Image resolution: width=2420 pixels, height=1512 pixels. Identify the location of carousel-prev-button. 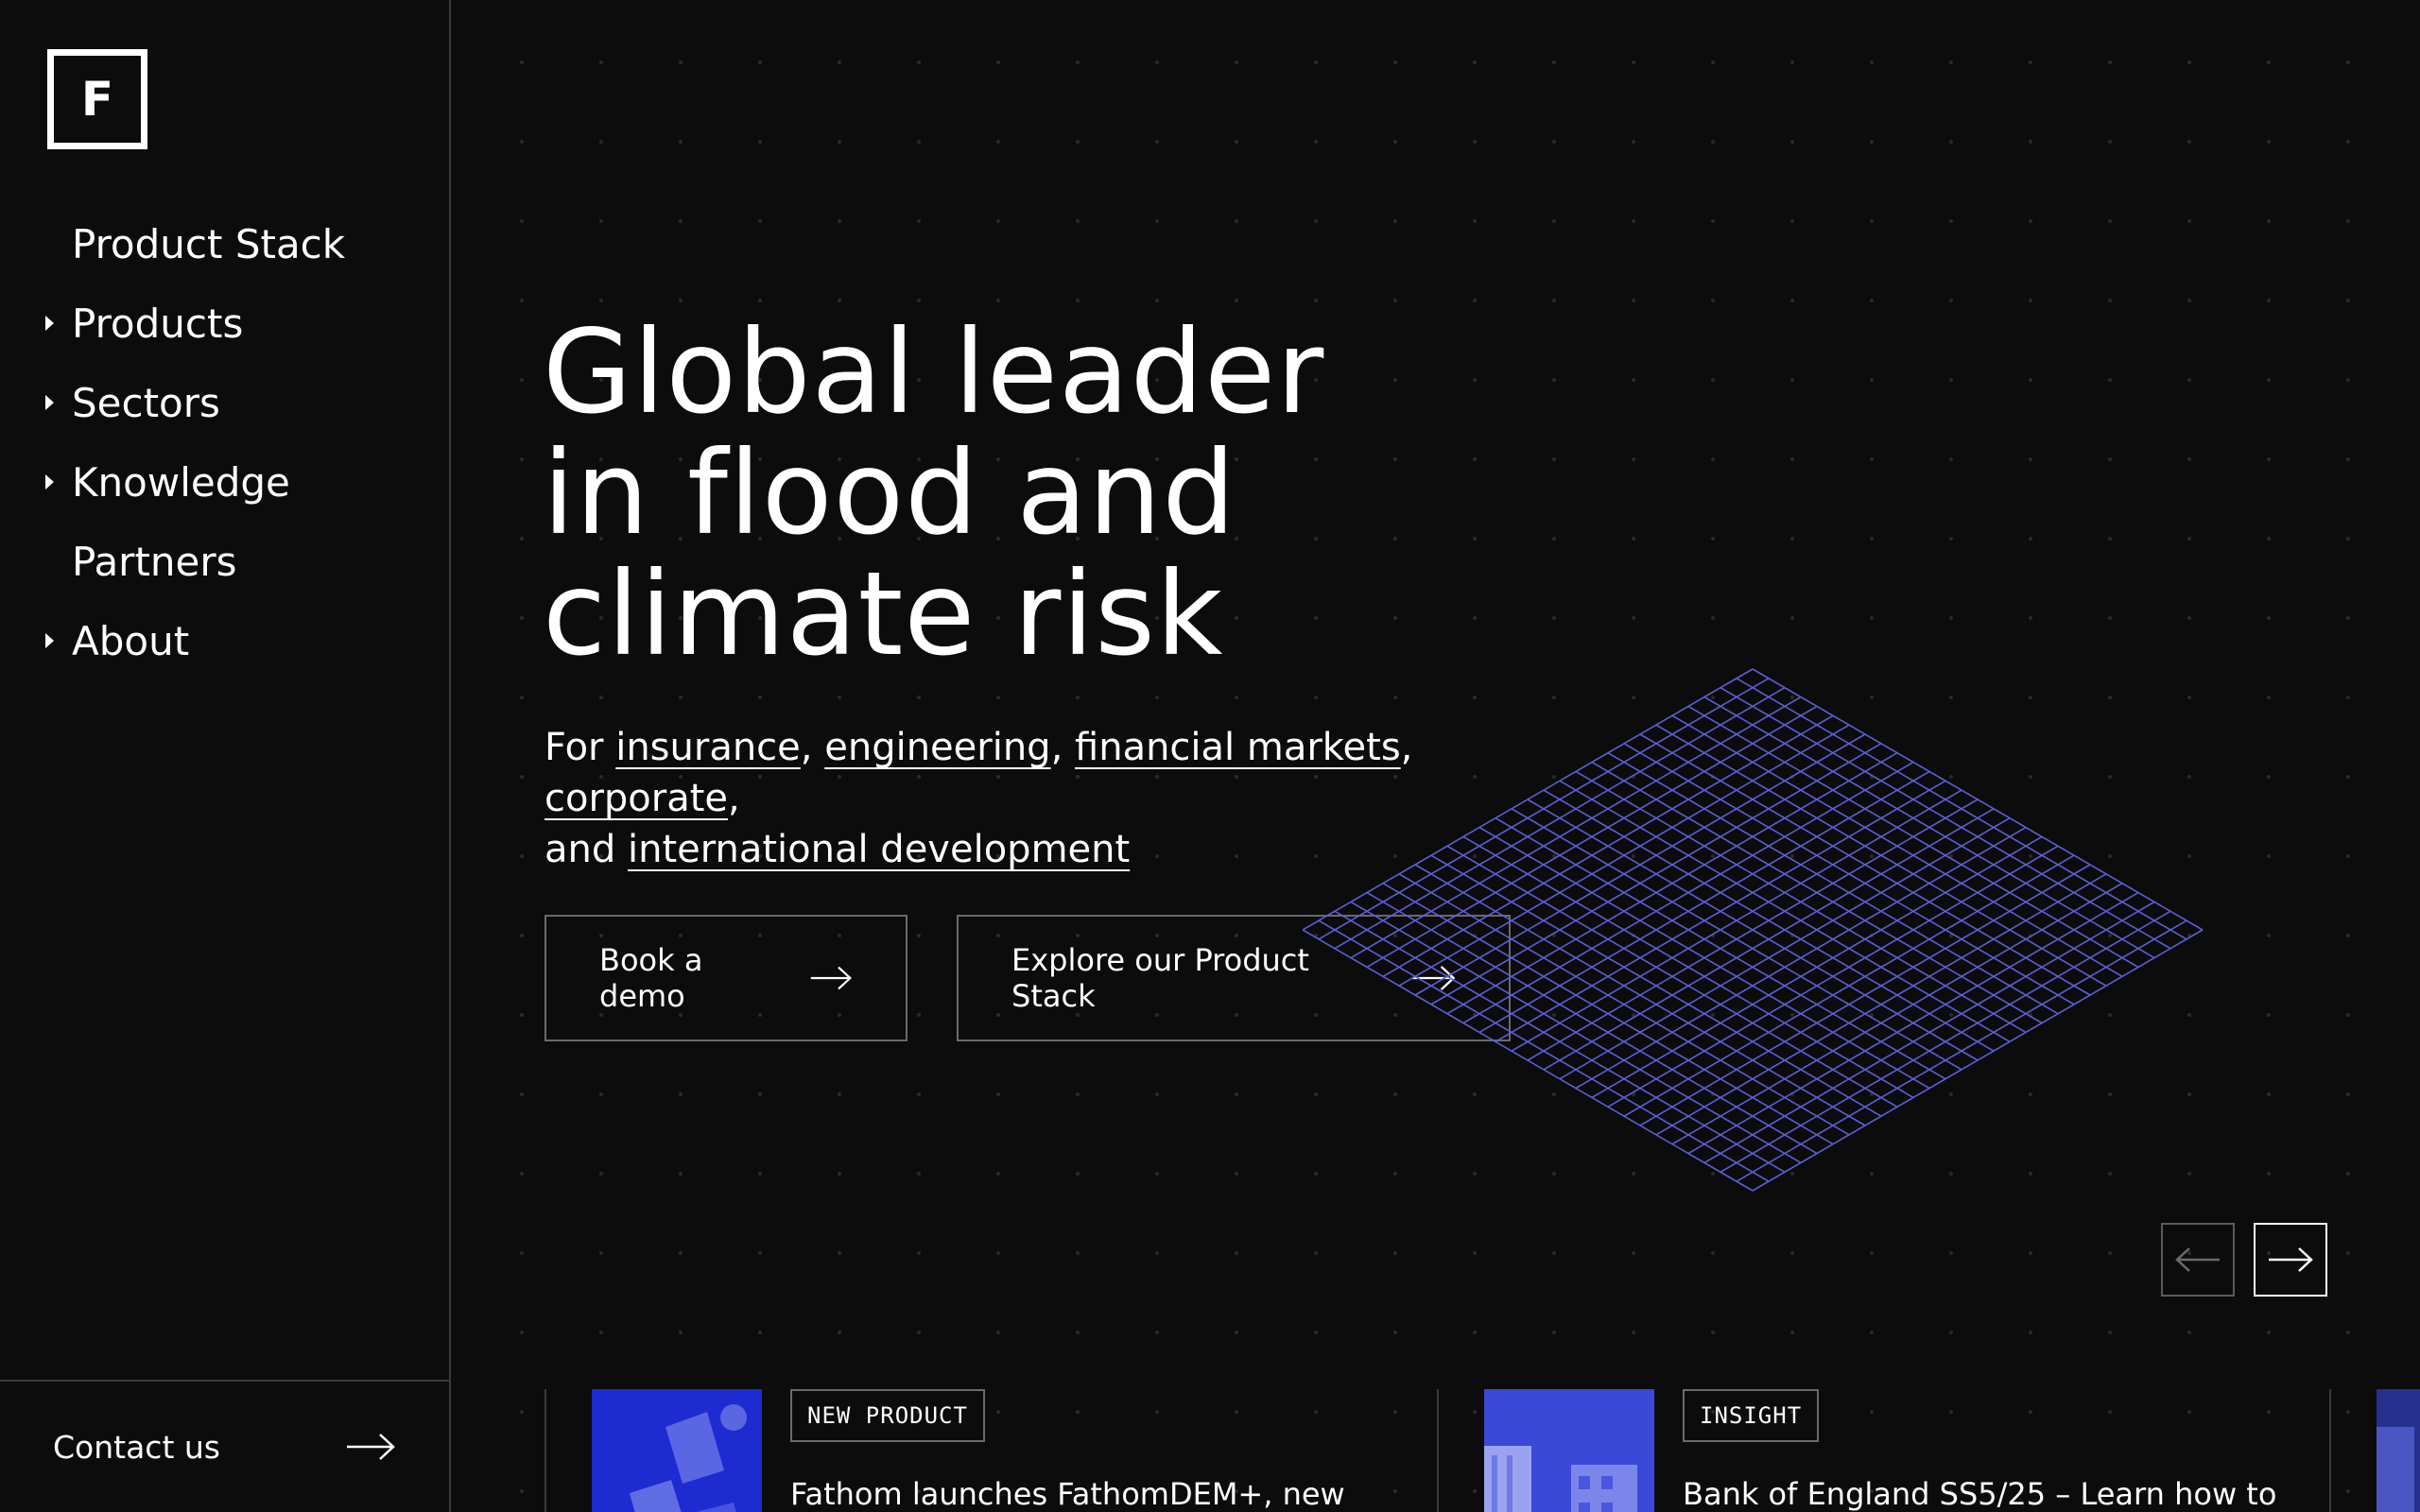
(2198, 1260).